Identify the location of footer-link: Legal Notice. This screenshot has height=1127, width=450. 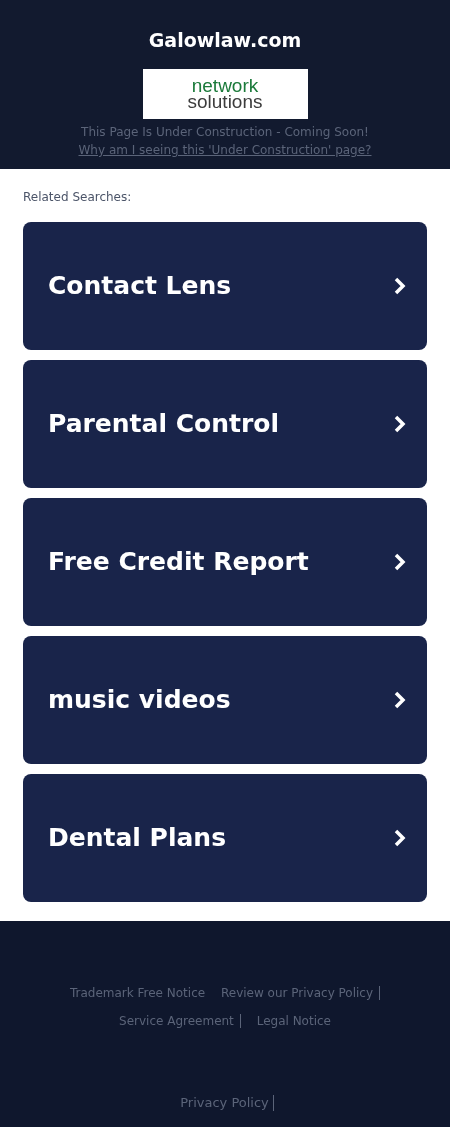
(293, 1021).